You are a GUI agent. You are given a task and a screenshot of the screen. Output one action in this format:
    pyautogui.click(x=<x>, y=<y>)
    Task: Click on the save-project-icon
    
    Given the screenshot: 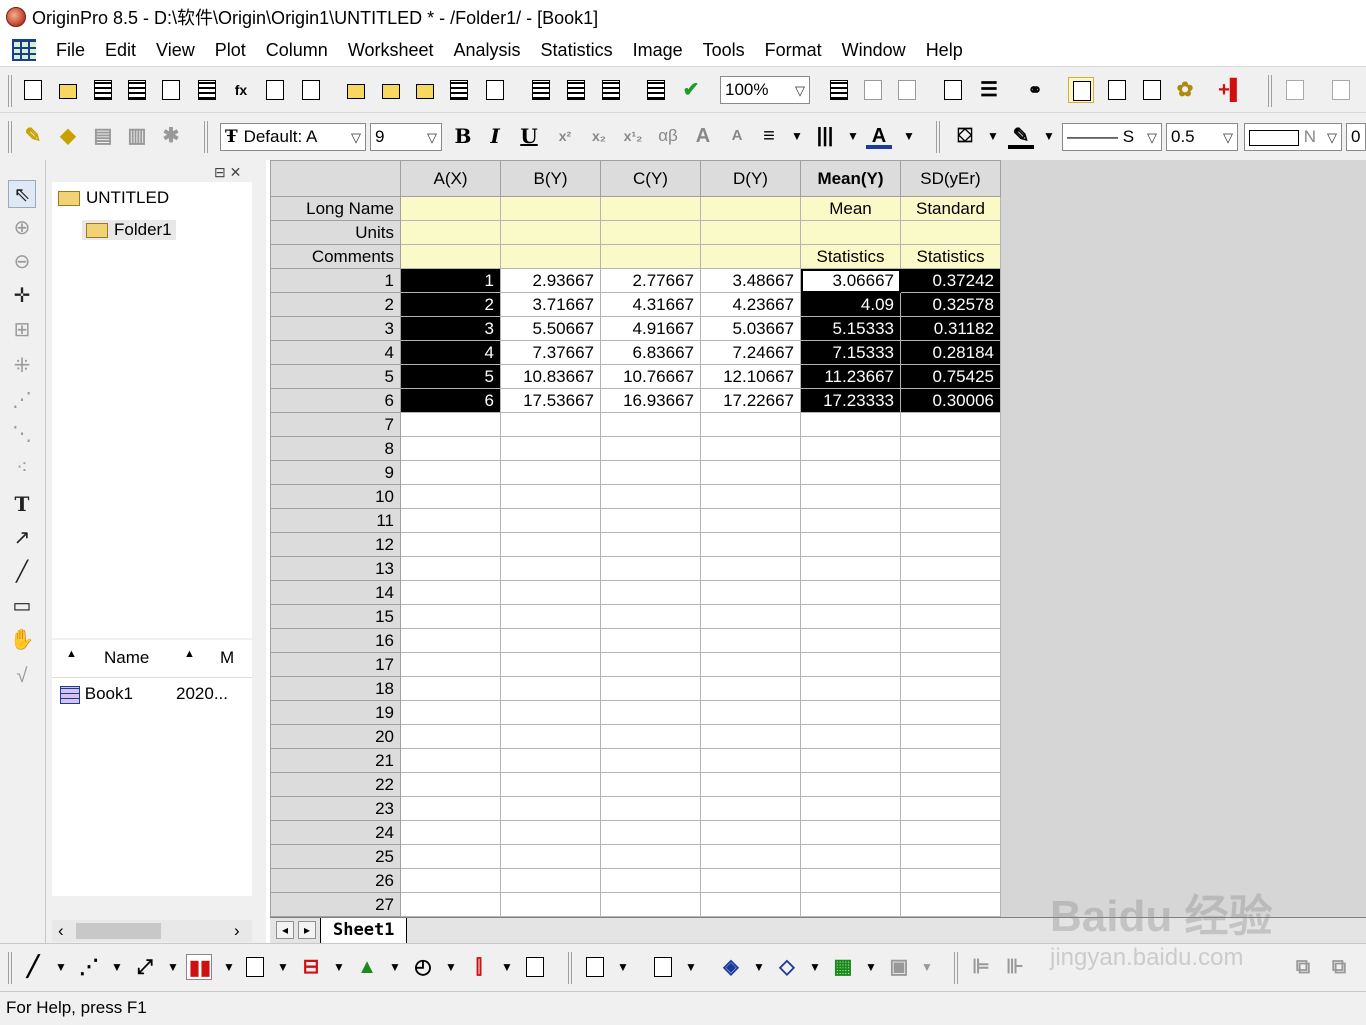 What is the action you would take?
    pyautogui.click(x=459, y=90)
    